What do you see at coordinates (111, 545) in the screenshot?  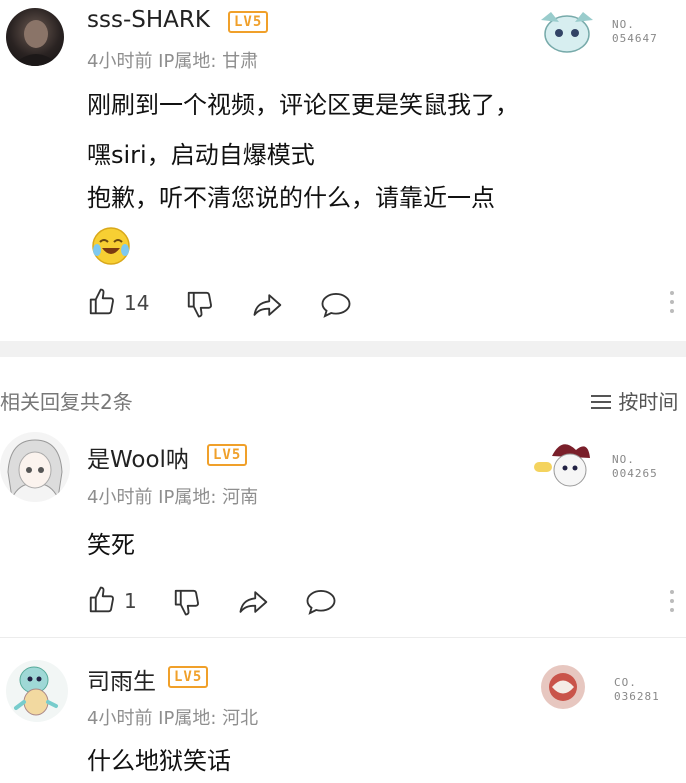 I see `reply-text: 笑死` at bounding box center [111, 545].